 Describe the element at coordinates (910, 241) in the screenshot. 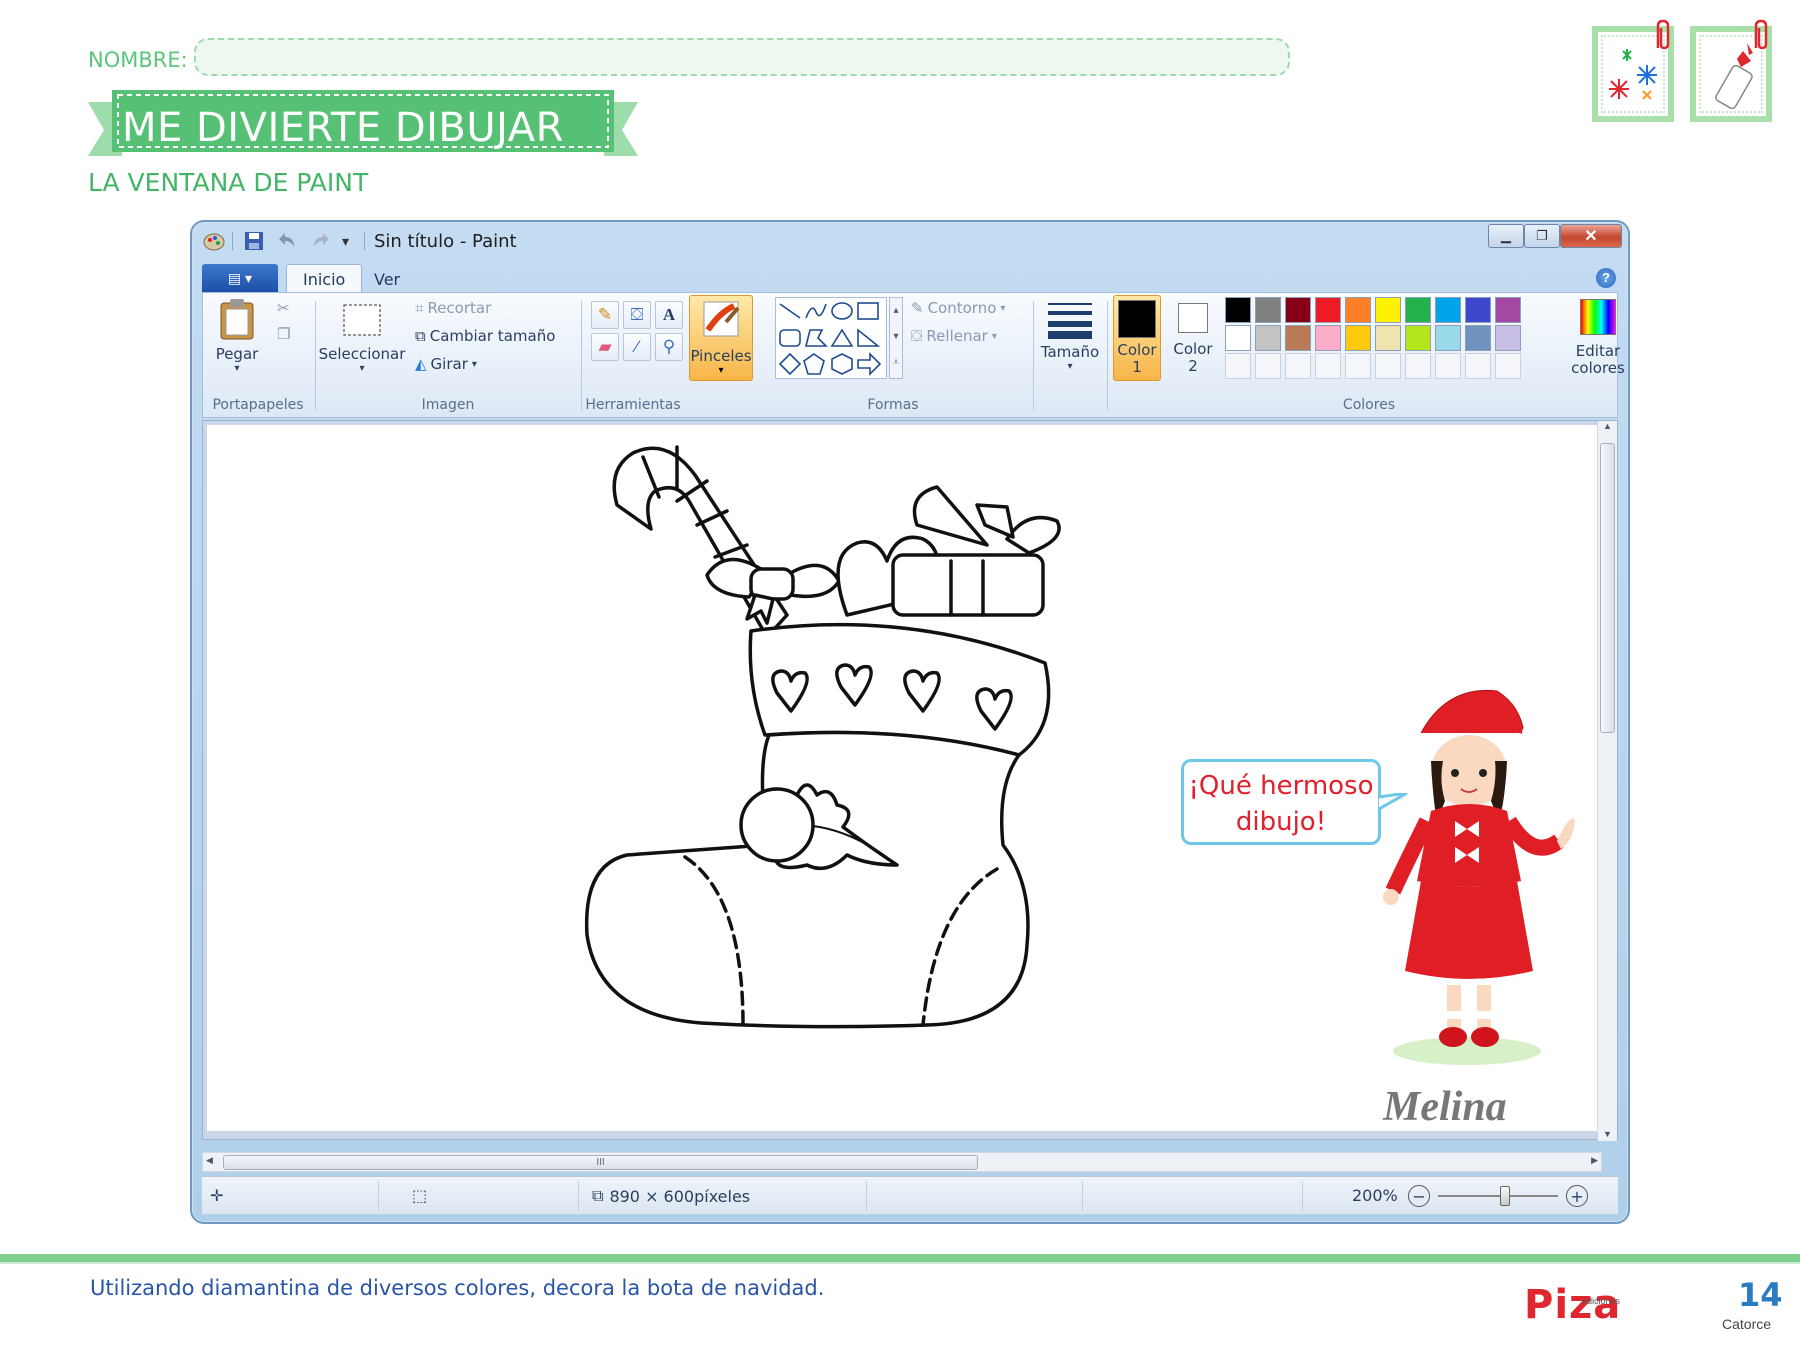

I see `title-bar: ▾ Sin título - Paint ▁ ❐ ✕` at that location.